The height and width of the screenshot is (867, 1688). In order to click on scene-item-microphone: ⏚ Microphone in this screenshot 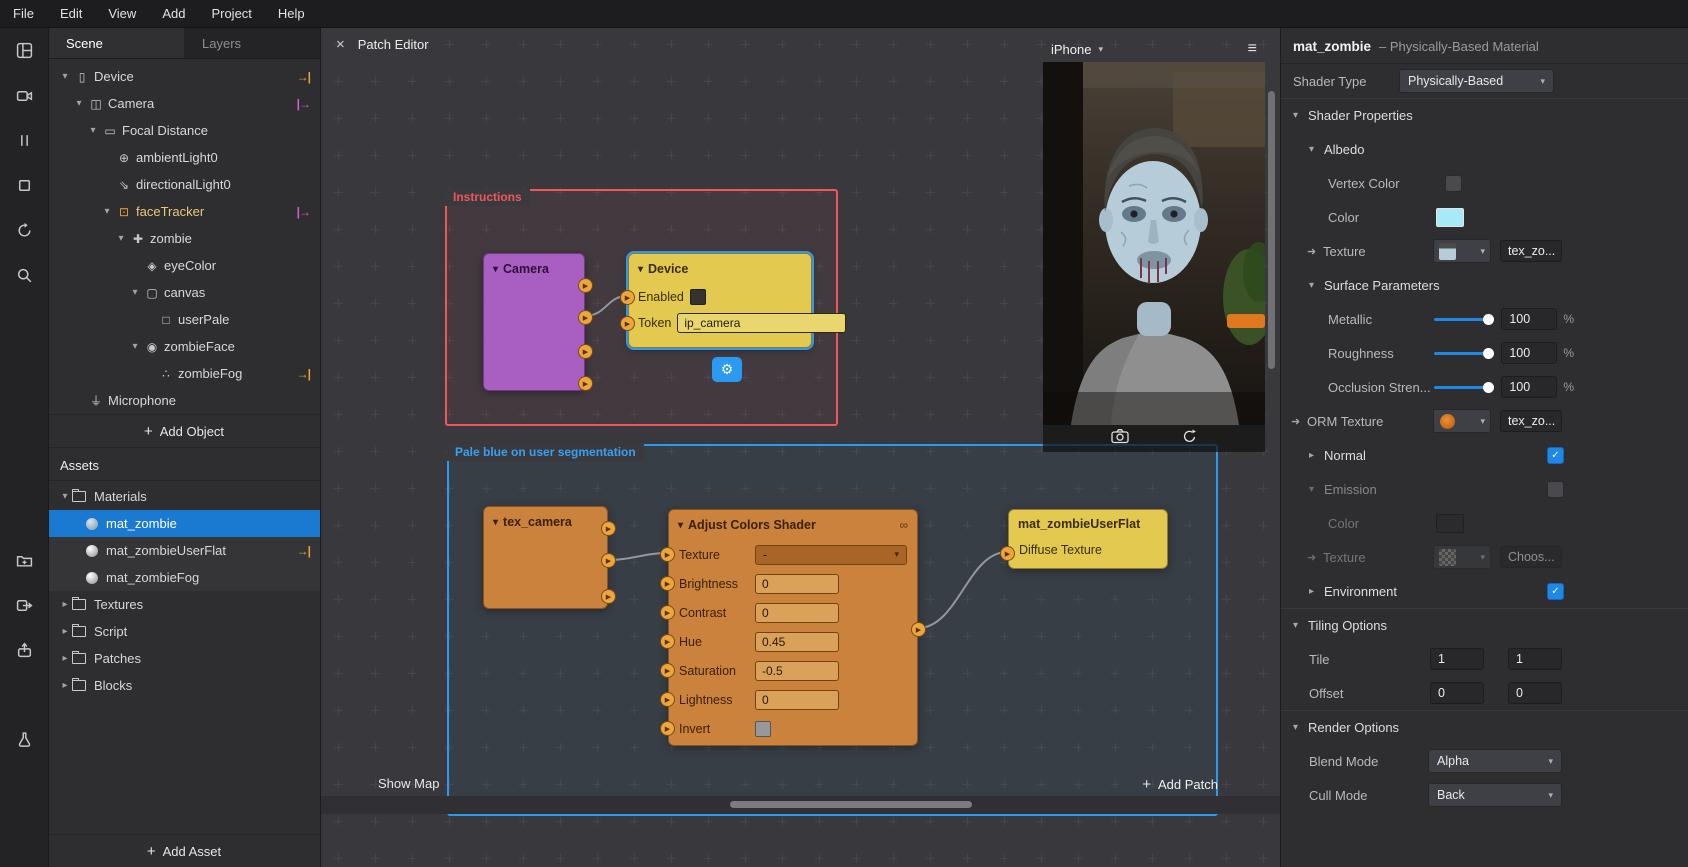, I will do `click(184, 400)`.